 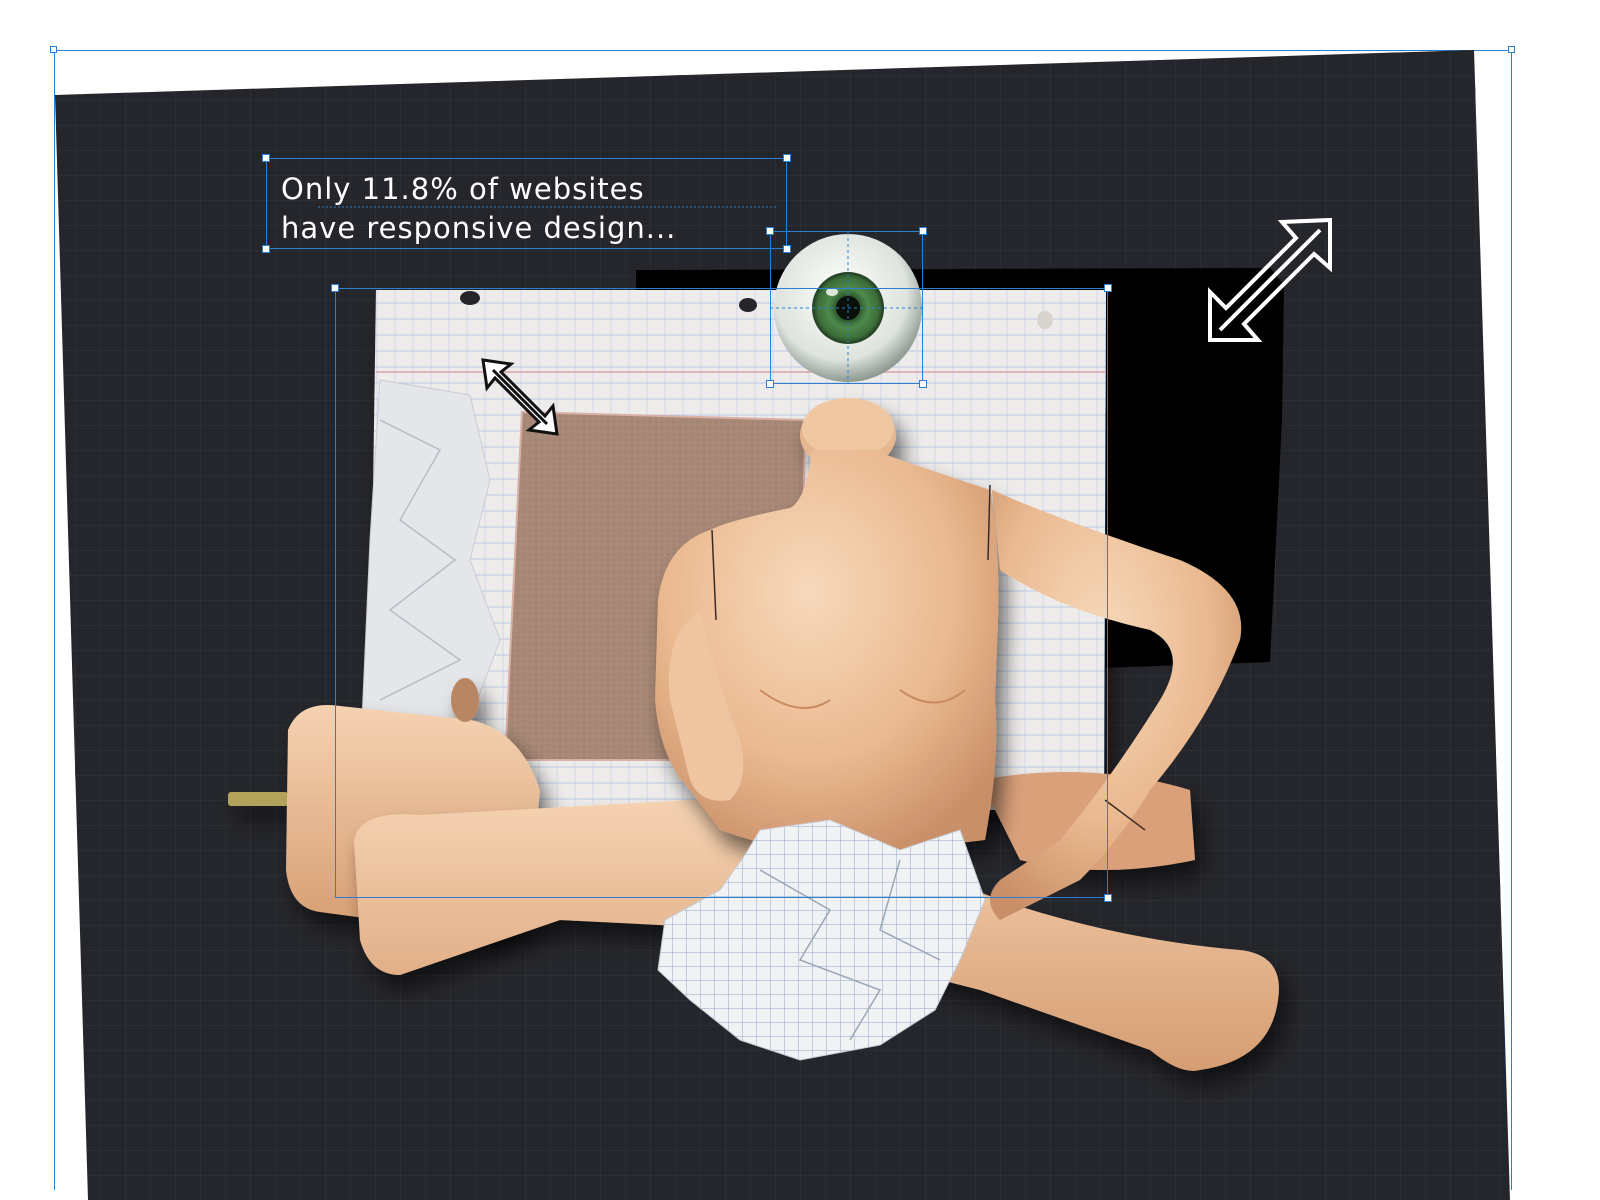 What do you see at coordinates (787, 158) in the screenshot?
I see `caption-handle-tr` at bounding box center [787, 158].